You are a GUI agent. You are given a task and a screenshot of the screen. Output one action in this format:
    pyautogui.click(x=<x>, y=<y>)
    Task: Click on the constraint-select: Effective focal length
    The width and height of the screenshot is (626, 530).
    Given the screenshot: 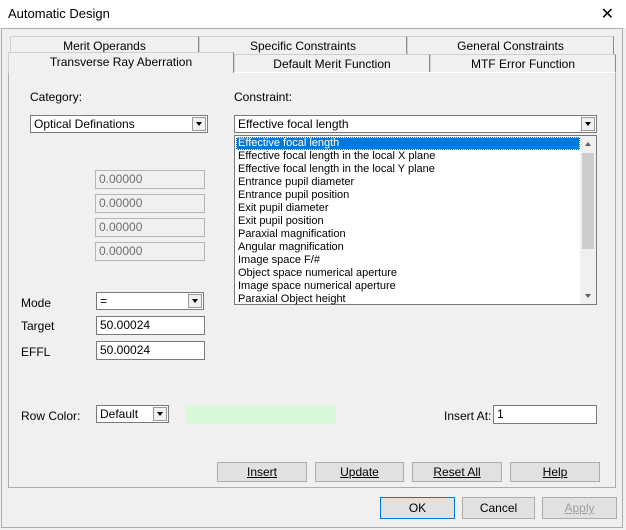 What is the action you would take?
    pyautogui.click(x=415, y=124)
    